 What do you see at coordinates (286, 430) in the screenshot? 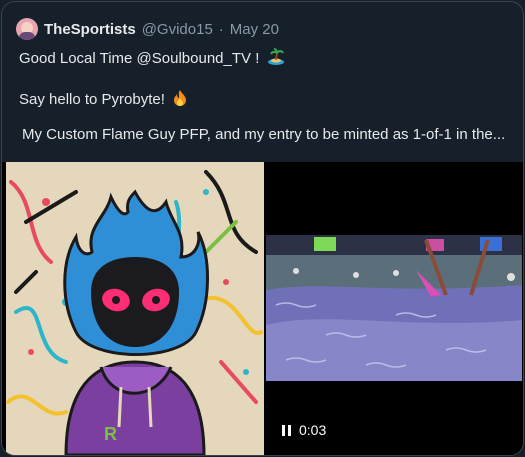
I see `pause-icon` at bounding box center [286, 430].